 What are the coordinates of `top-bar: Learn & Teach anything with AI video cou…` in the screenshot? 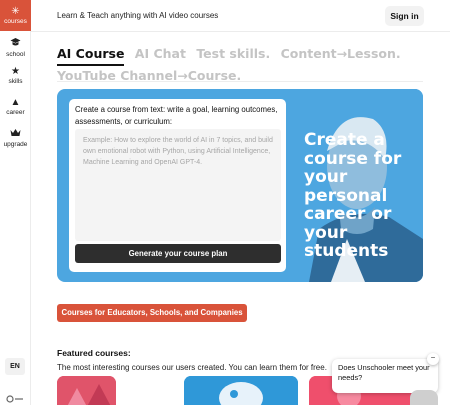 It's located at (240, 16).